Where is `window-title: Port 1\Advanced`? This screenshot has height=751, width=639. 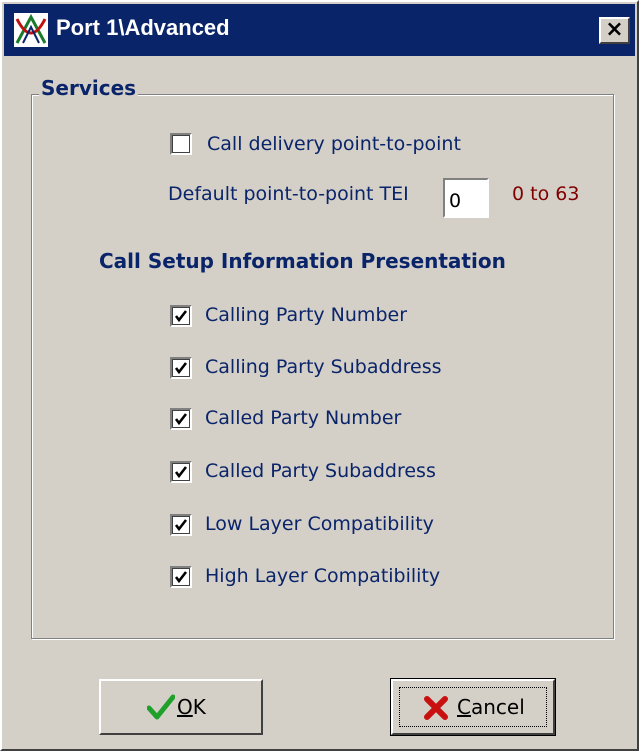
window-title: Port 1\Advanced is located at coordinates (143, 27).